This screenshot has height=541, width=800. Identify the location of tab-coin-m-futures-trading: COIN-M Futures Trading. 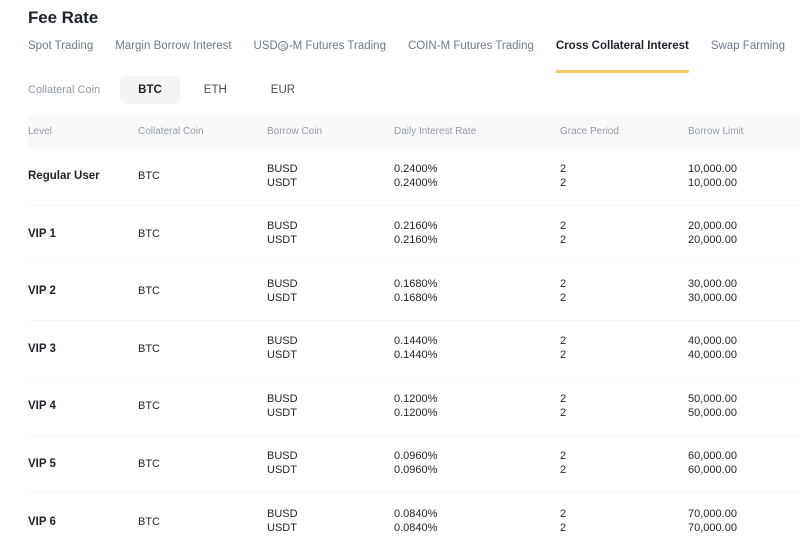
(471, 47).